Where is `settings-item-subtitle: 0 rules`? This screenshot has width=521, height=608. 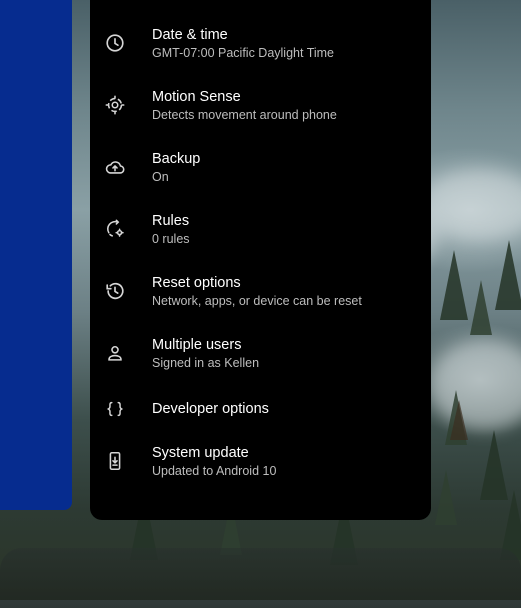 settings-item-subtitle: 0 rules is located at coordinates (171, 238).